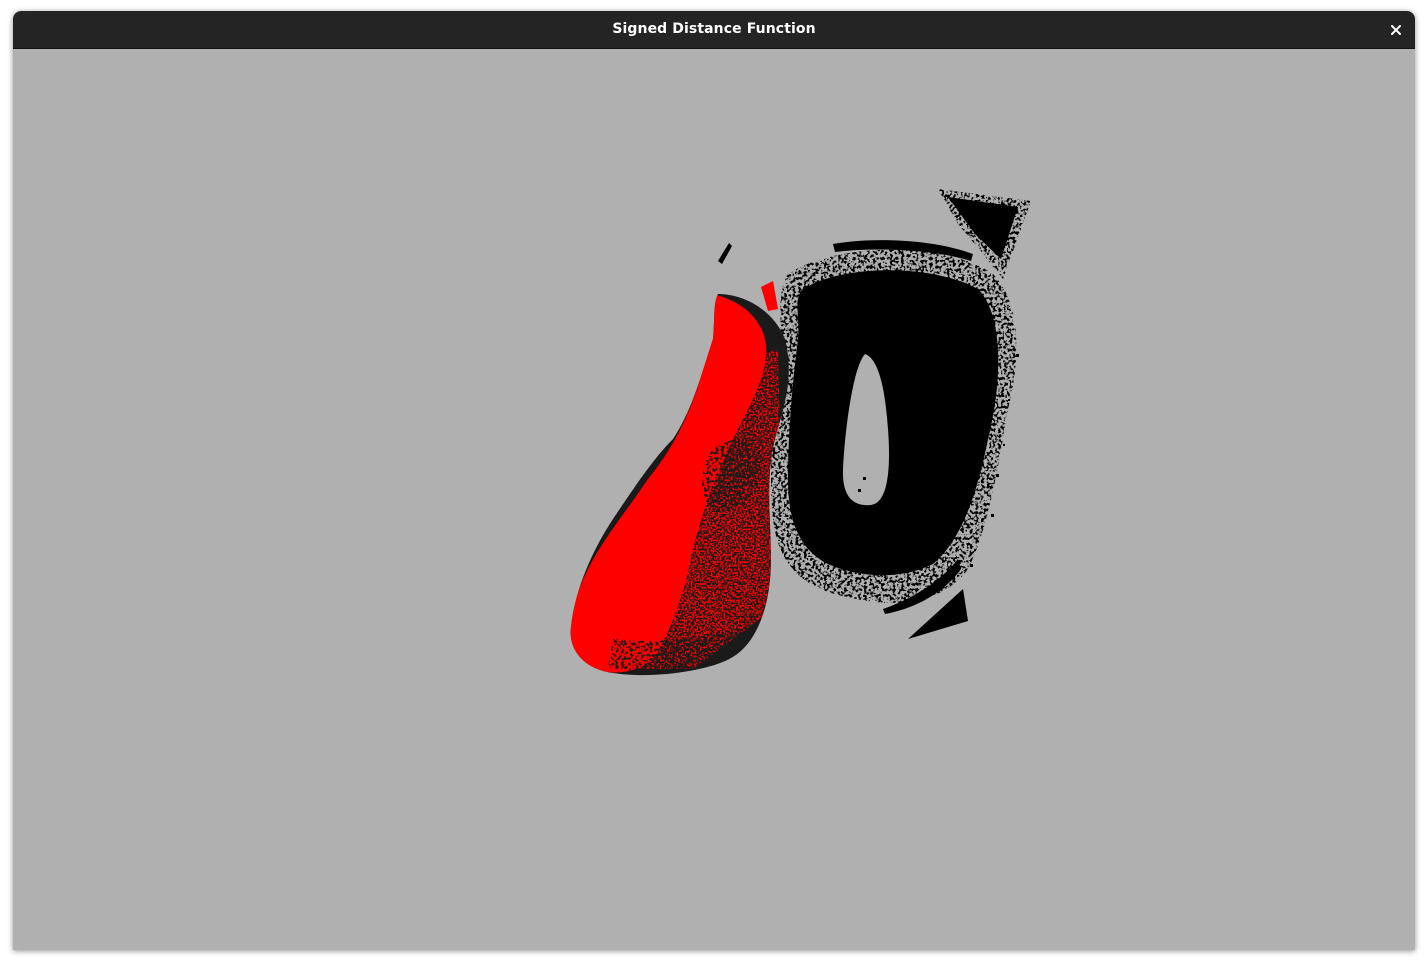  I want to click on mesh-red-tip, so click(769, 296).